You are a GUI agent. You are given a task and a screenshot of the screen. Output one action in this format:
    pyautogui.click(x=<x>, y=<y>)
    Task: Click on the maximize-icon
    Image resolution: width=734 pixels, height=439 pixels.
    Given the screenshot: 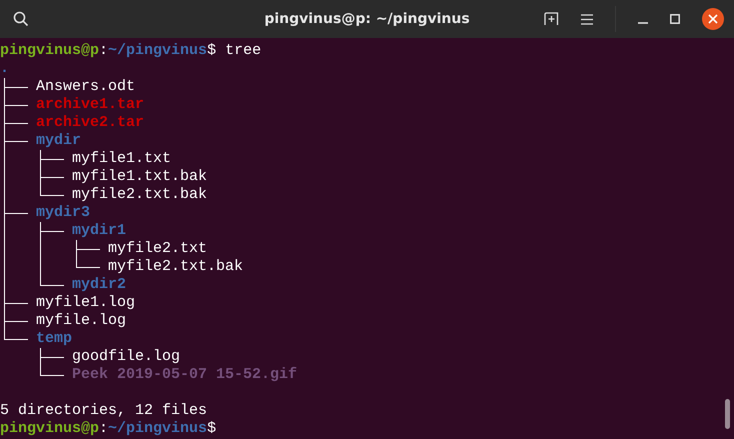 What is the action you would take?
    pyautogui.click(x=675, y=19)
    